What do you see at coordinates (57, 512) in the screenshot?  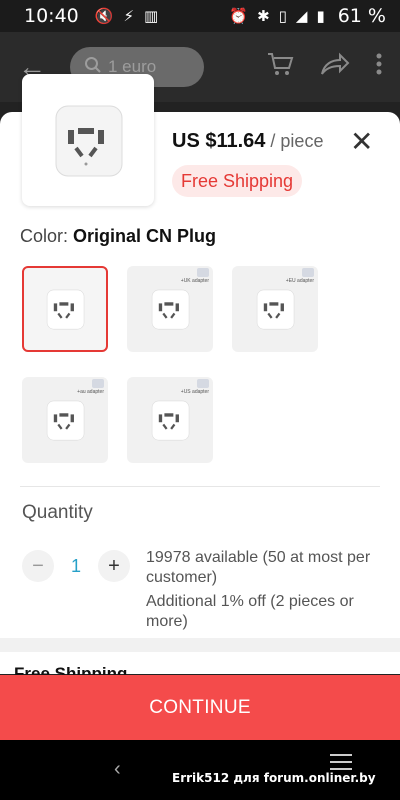 I see `quantity-label: Quantity` at bounding box center [57, 512].